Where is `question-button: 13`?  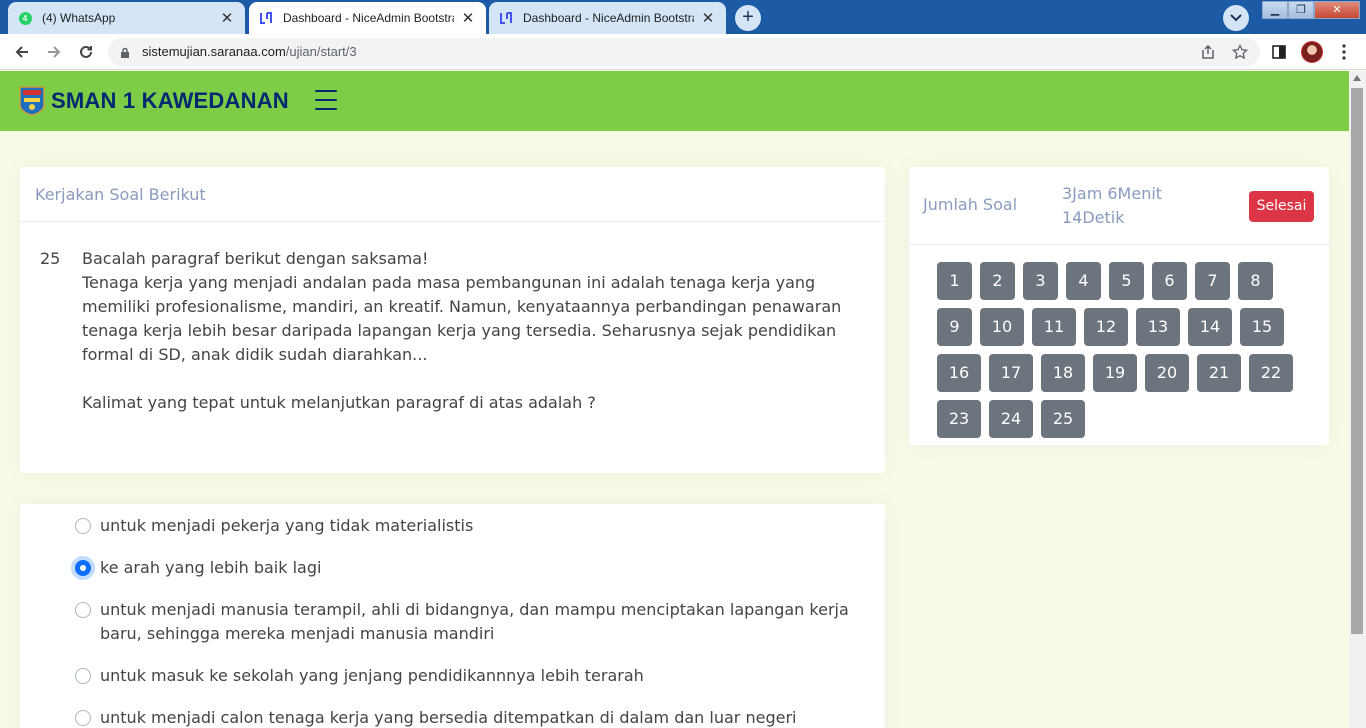 question-button: 13 is located at coordinates (1158, 327).